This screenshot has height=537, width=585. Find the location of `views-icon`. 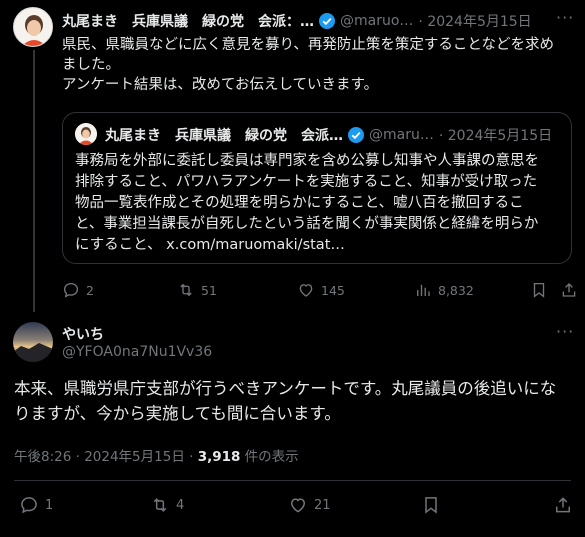

views-icon is located at coordinates (423, 290).